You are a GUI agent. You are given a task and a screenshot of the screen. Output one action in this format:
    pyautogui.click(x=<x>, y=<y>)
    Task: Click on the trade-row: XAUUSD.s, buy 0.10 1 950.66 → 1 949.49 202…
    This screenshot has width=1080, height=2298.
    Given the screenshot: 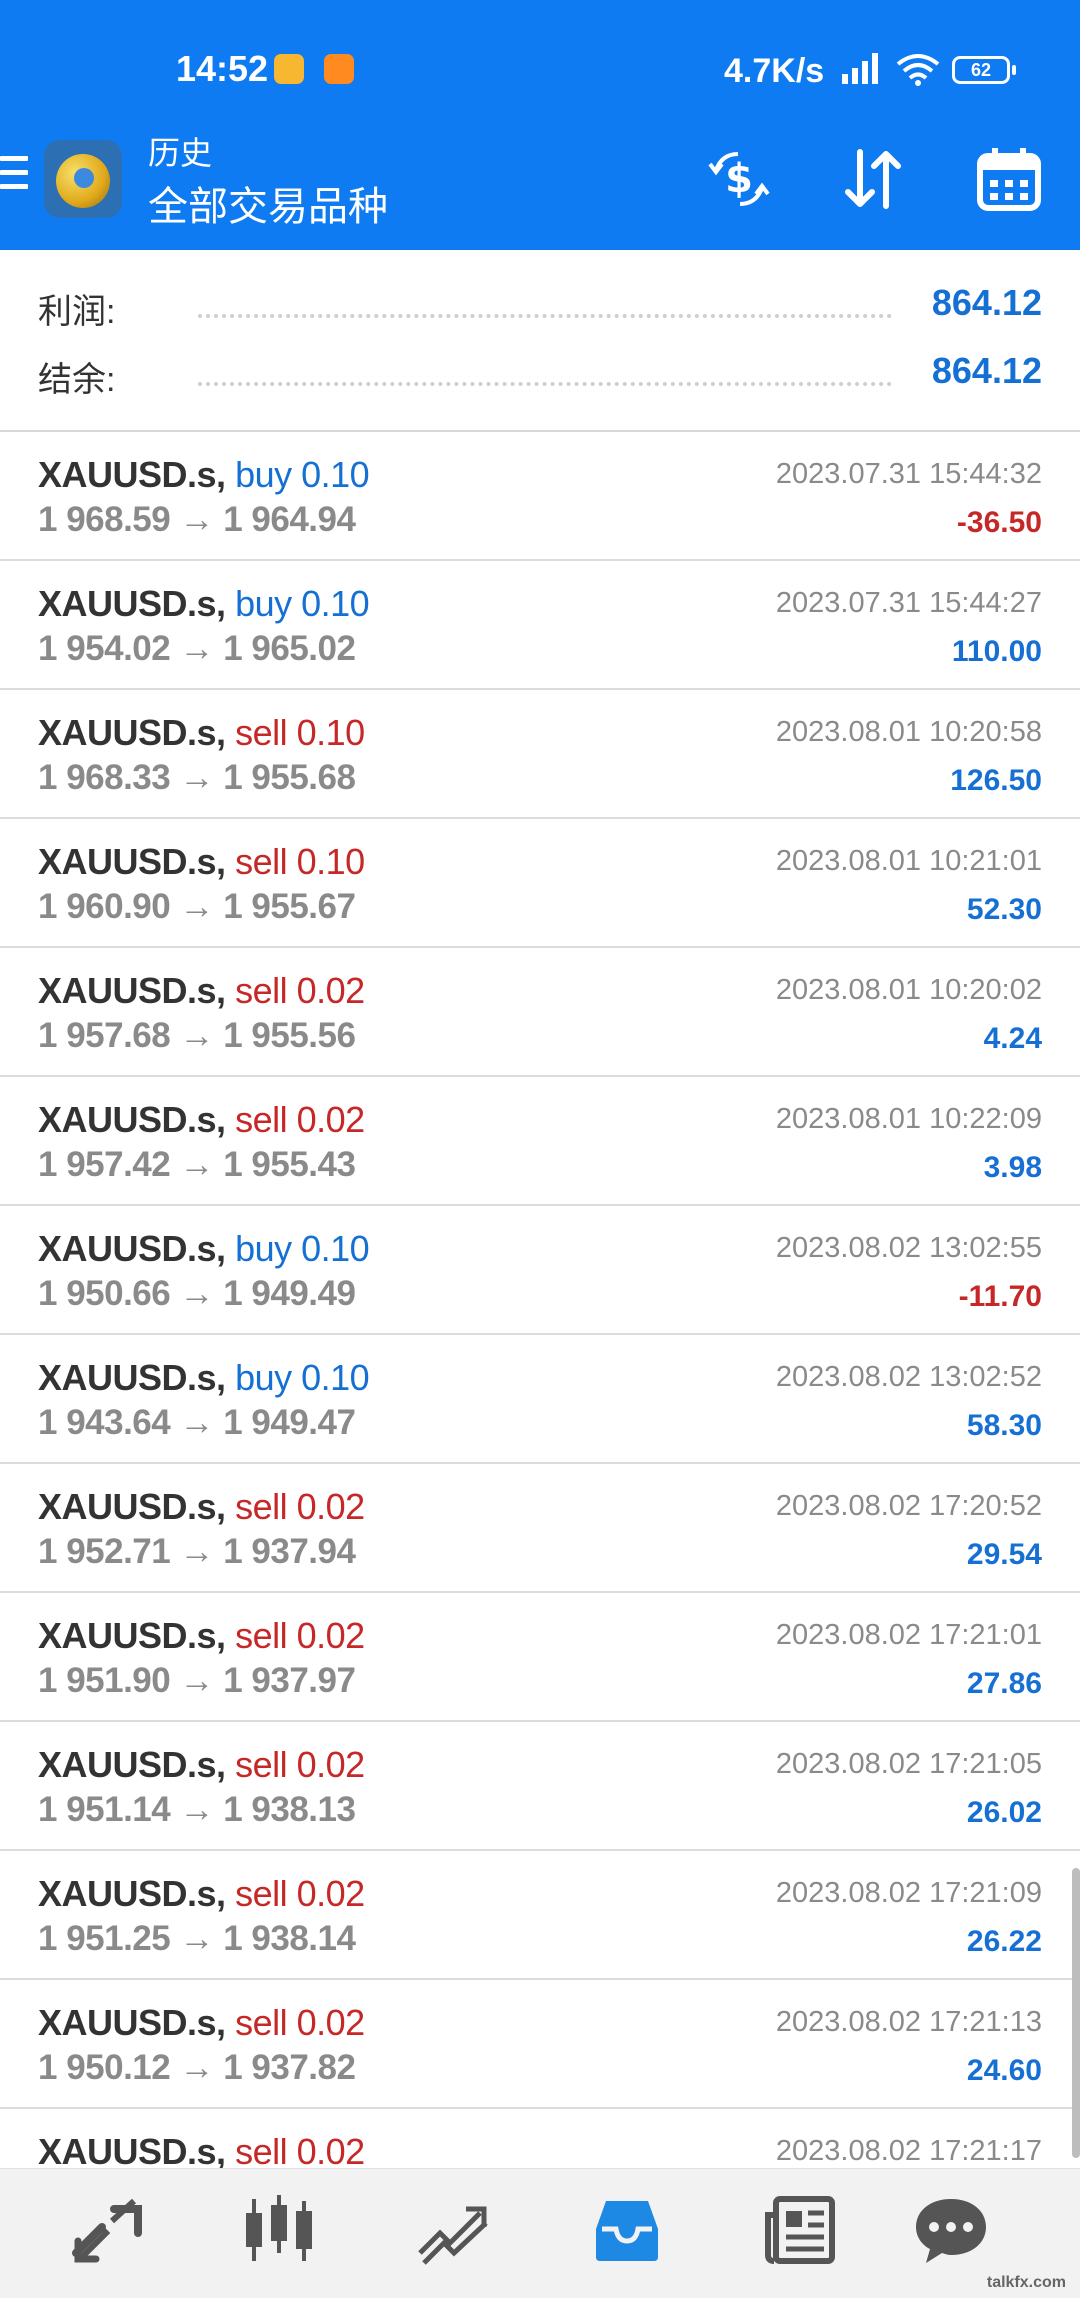 What is the action you would take?
    pyautogui.click(x=540, y=1270)
    